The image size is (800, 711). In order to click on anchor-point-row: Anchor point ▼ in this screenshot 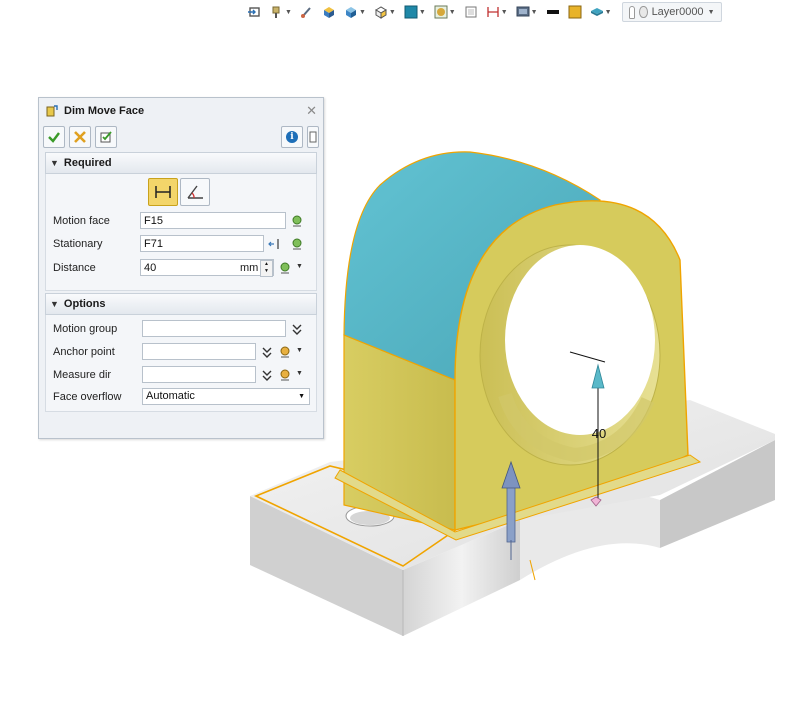, I will do `click(181, 352)`.